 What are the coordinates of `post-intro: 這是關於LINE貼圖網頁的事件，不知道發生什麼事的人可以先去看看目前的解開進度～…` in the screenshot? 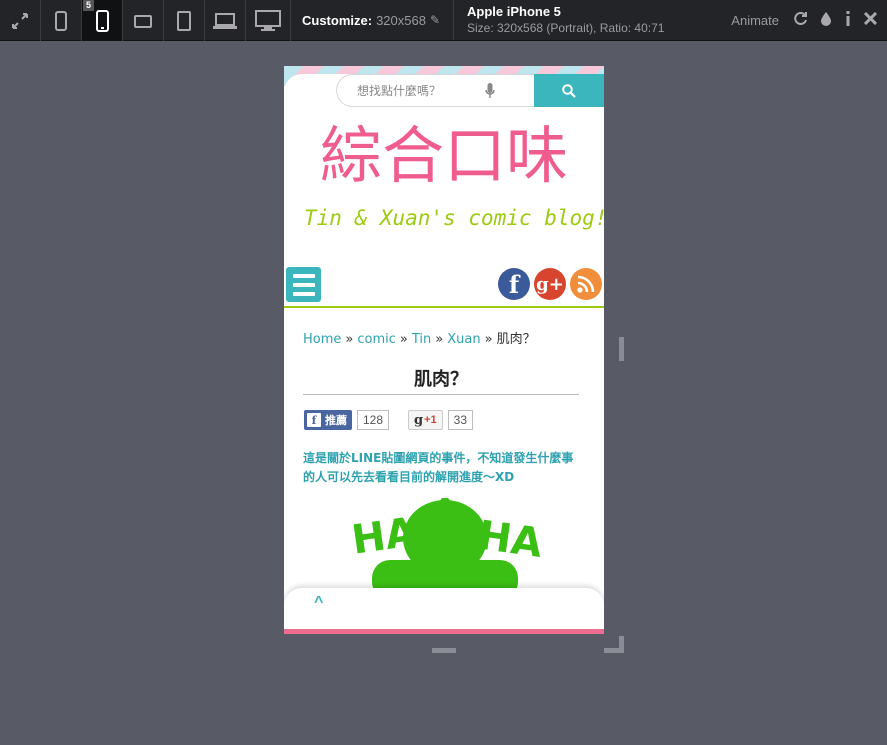 It's located at (438, 467).